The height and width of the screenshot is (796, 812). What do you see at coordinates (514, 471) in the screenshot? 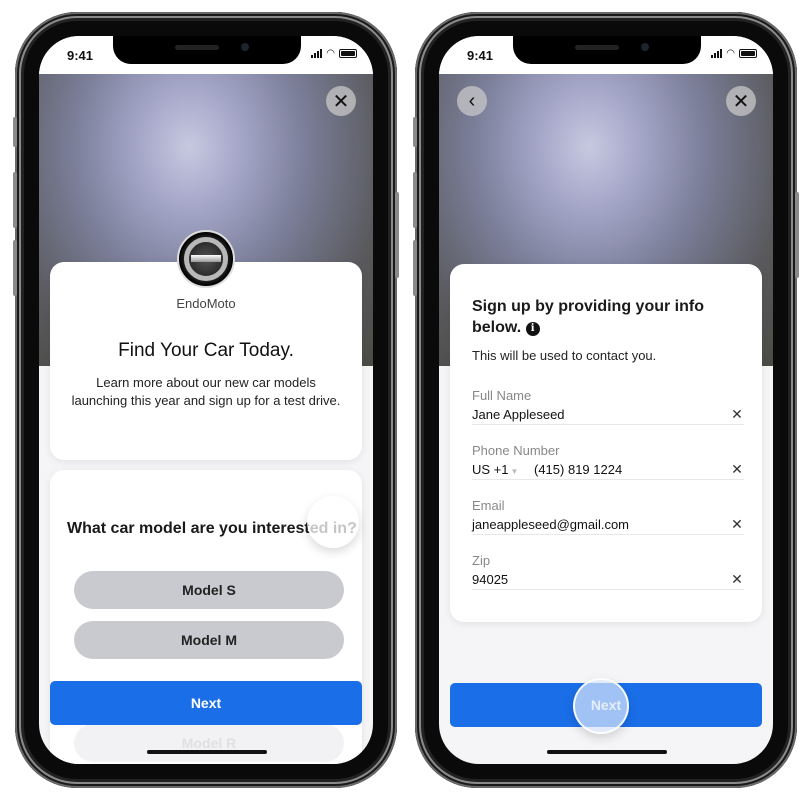
I see `caret-down-icon: ▼` at bounding box center [514, 471].